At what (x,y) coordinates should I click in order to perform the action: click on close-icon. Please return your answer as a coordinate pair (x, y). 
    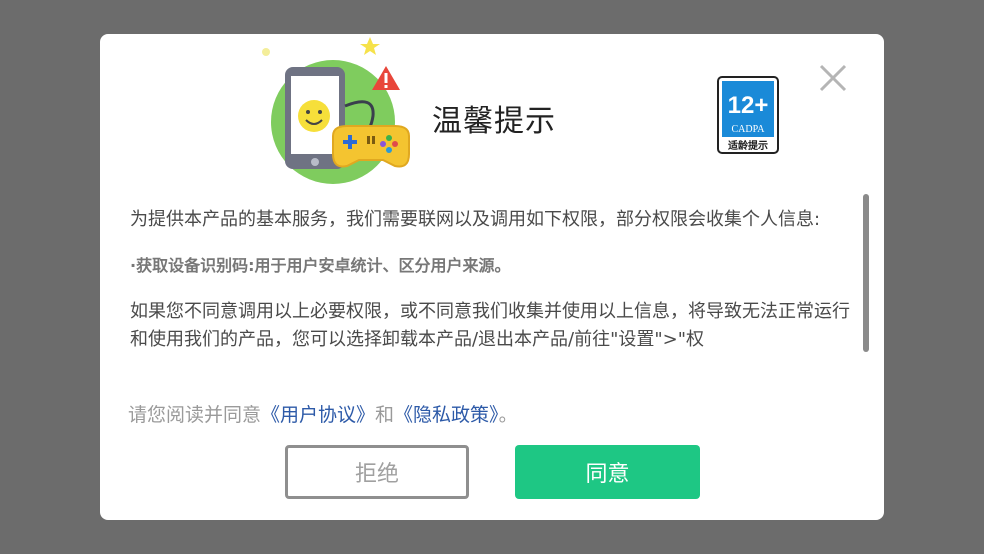
    Looking at the image, I should click on (833, 78).